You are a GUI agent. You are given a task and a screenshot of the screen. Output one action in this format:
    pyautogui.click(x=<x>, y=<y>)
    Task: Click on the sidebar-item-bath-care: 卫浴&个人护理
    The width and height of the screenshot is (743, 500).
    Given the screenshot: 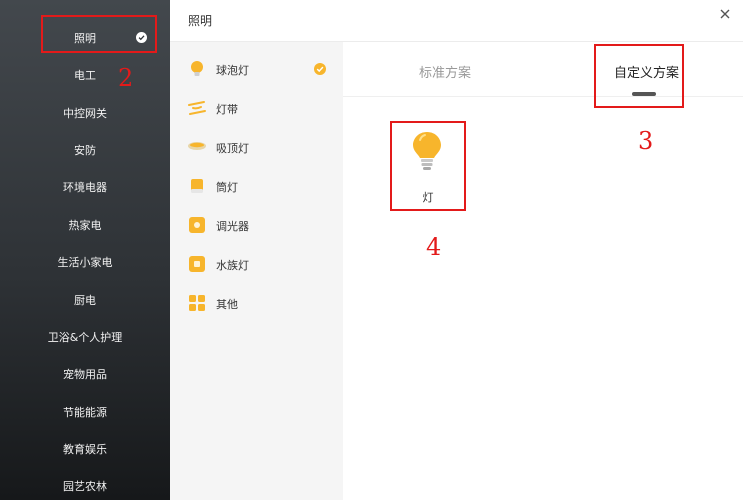 What is the action you would take?
    pyautogui.click(x=85, y=336)
    